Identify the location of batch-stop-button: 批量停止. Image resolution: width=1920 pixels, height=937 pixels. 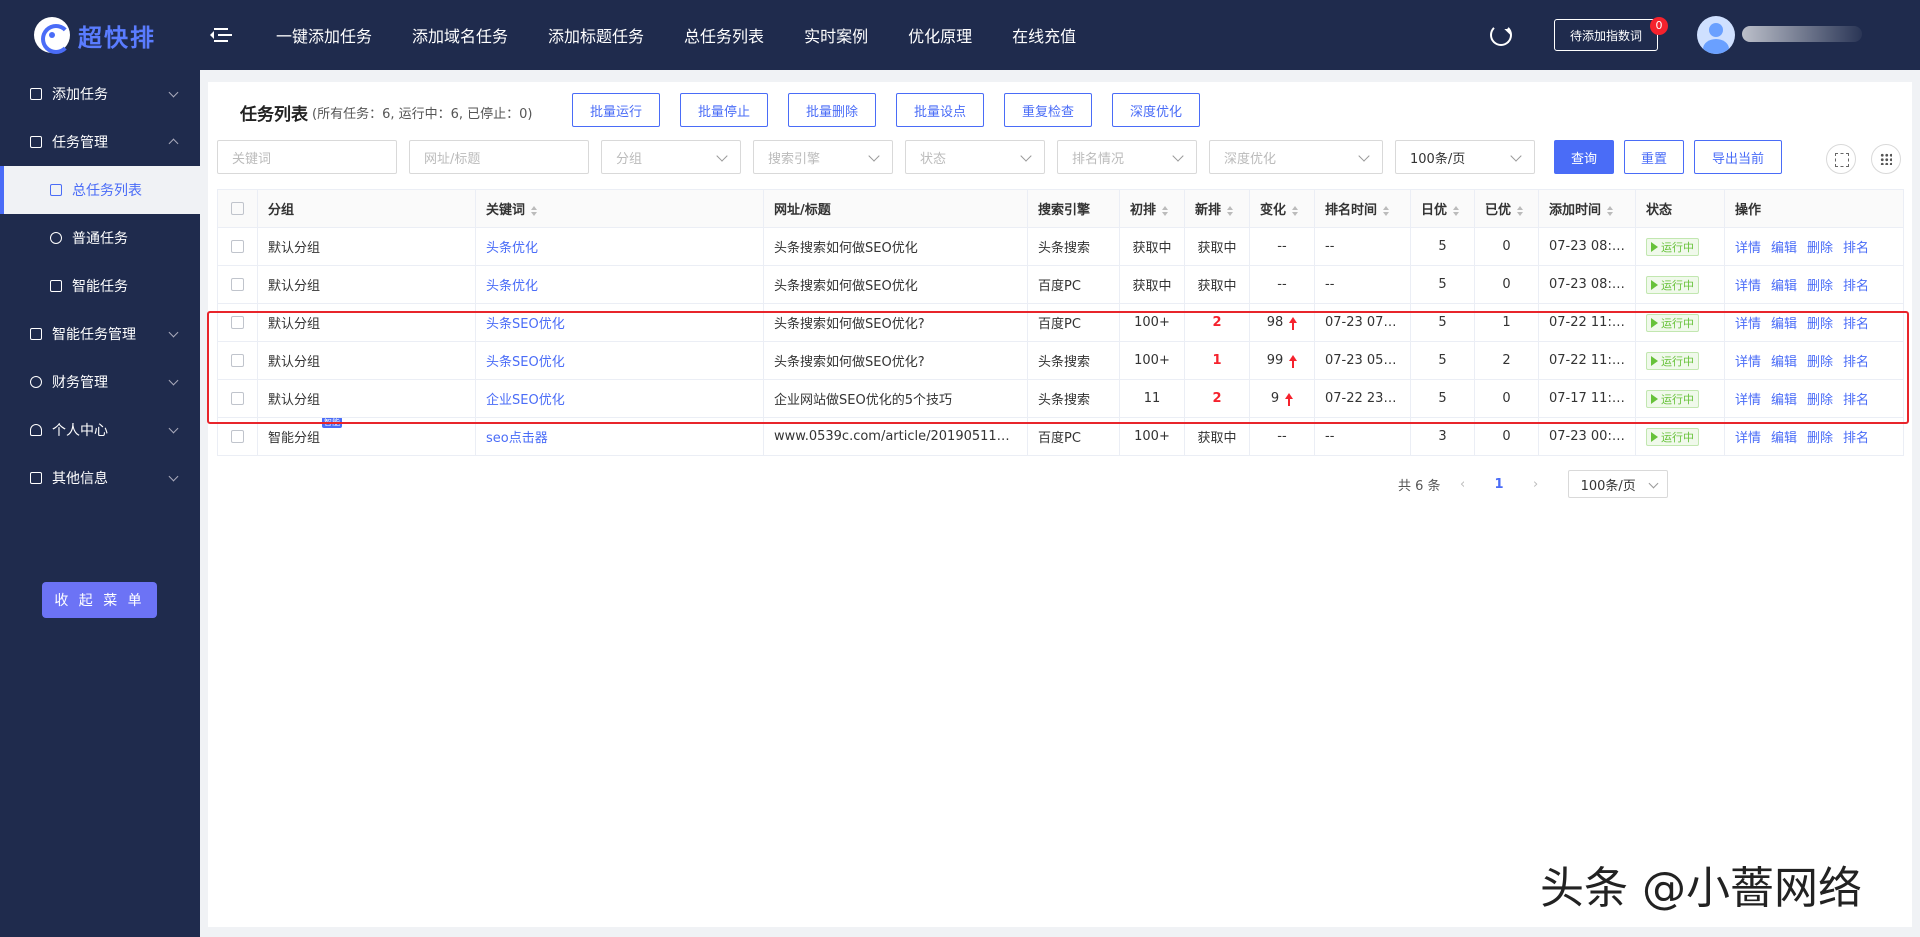
(724, 110).